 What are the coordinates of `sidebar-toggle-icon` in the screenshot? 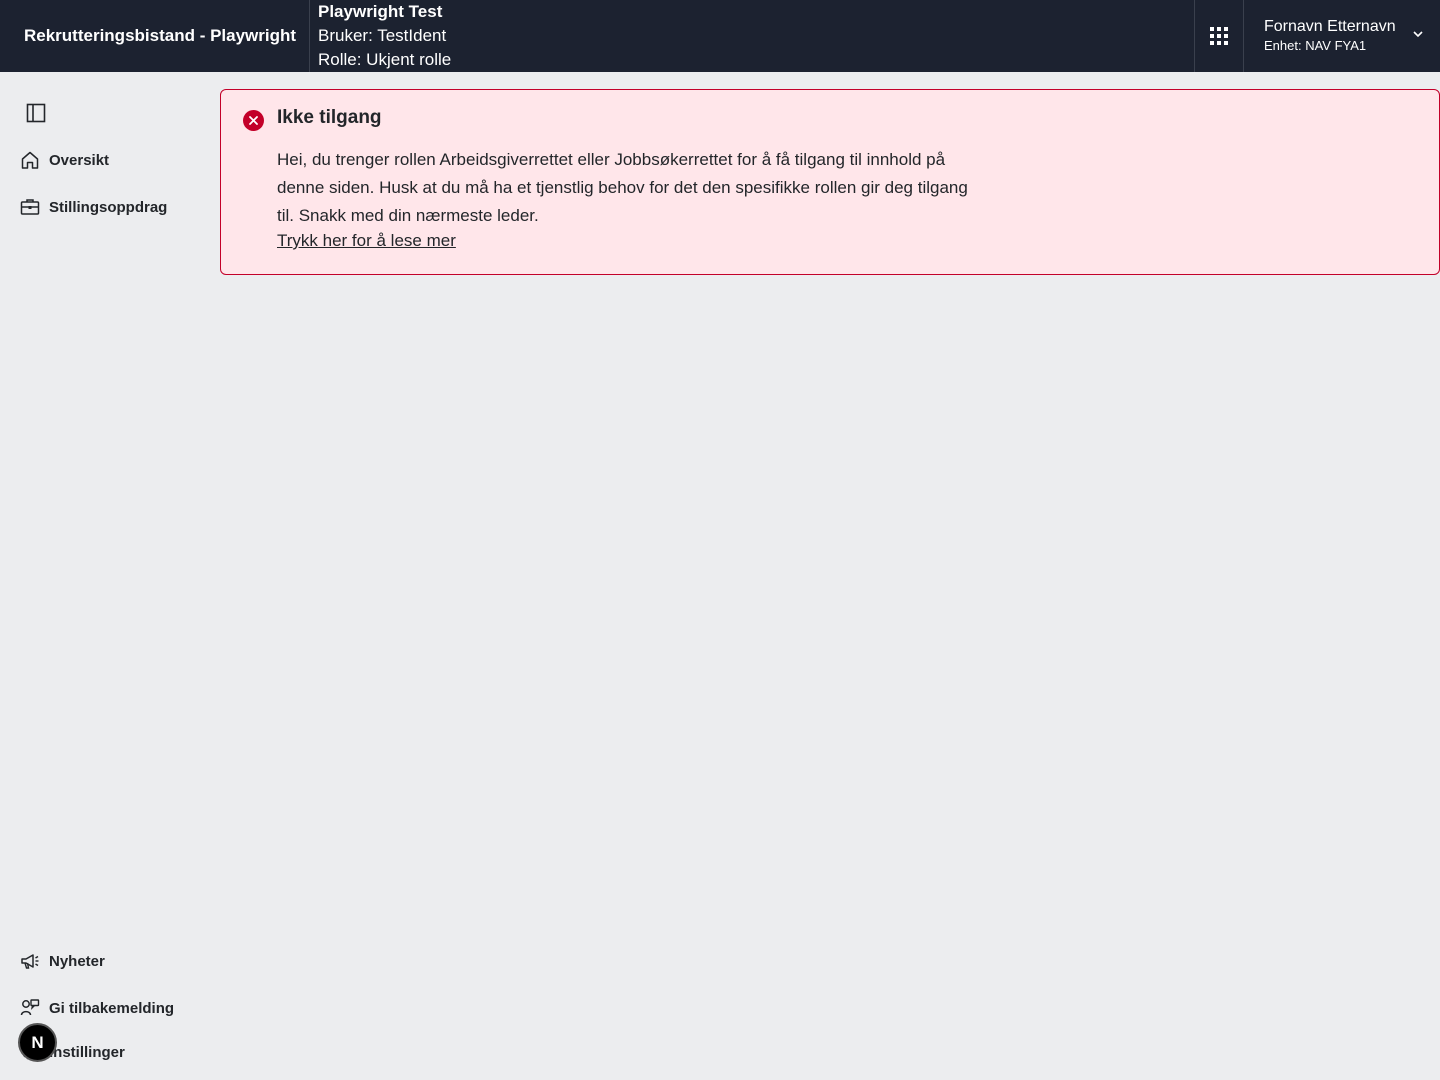 It's located at (36, 113).